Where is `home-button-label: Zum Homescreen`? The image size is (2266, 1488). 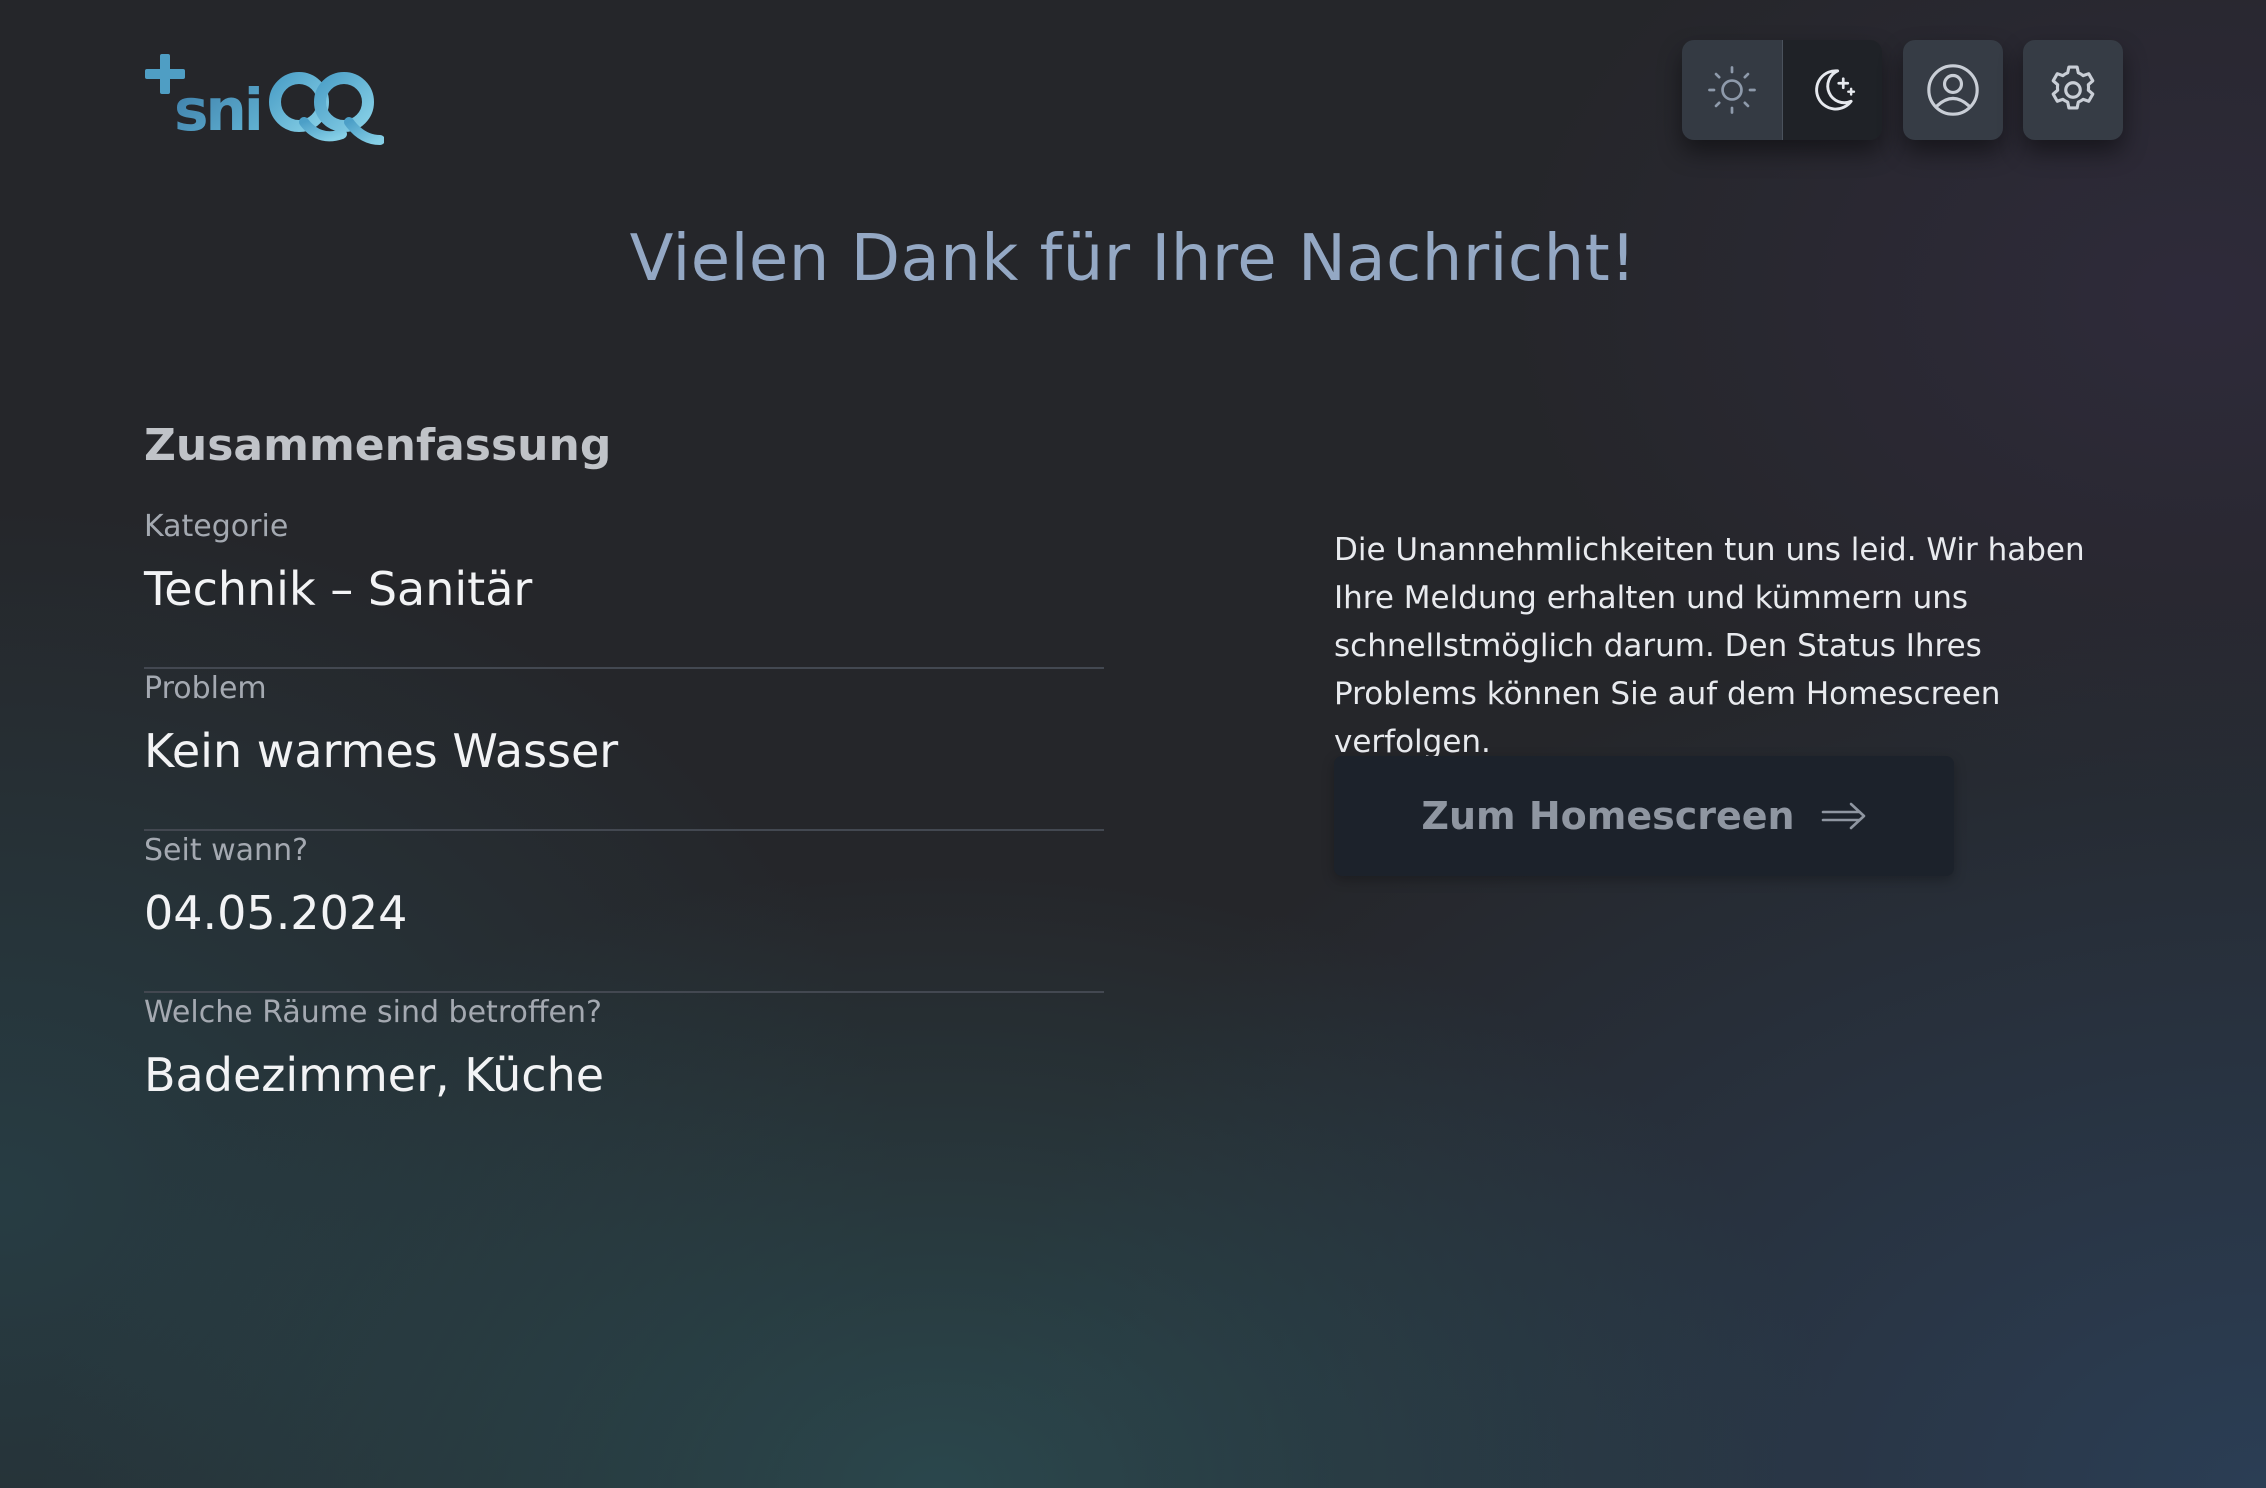 home-button-label: Zum Homescreen is located at coordinates (1608, 816).